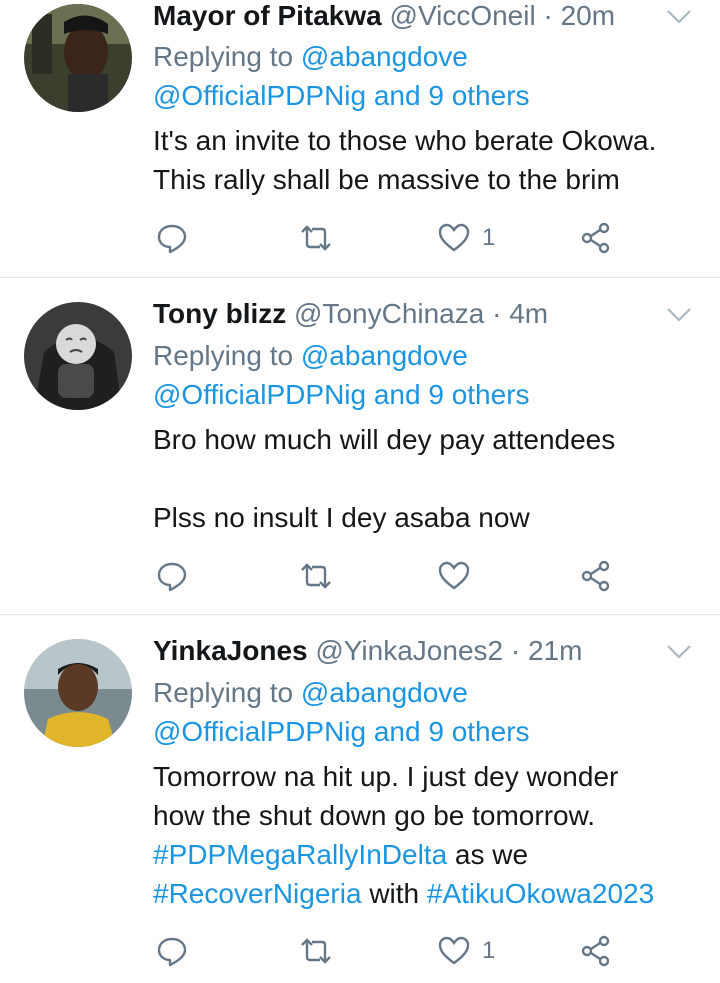  Describe the element at coordinates (219, 313) in the screenshot. I see `display-name: Tony blizz` at that location.